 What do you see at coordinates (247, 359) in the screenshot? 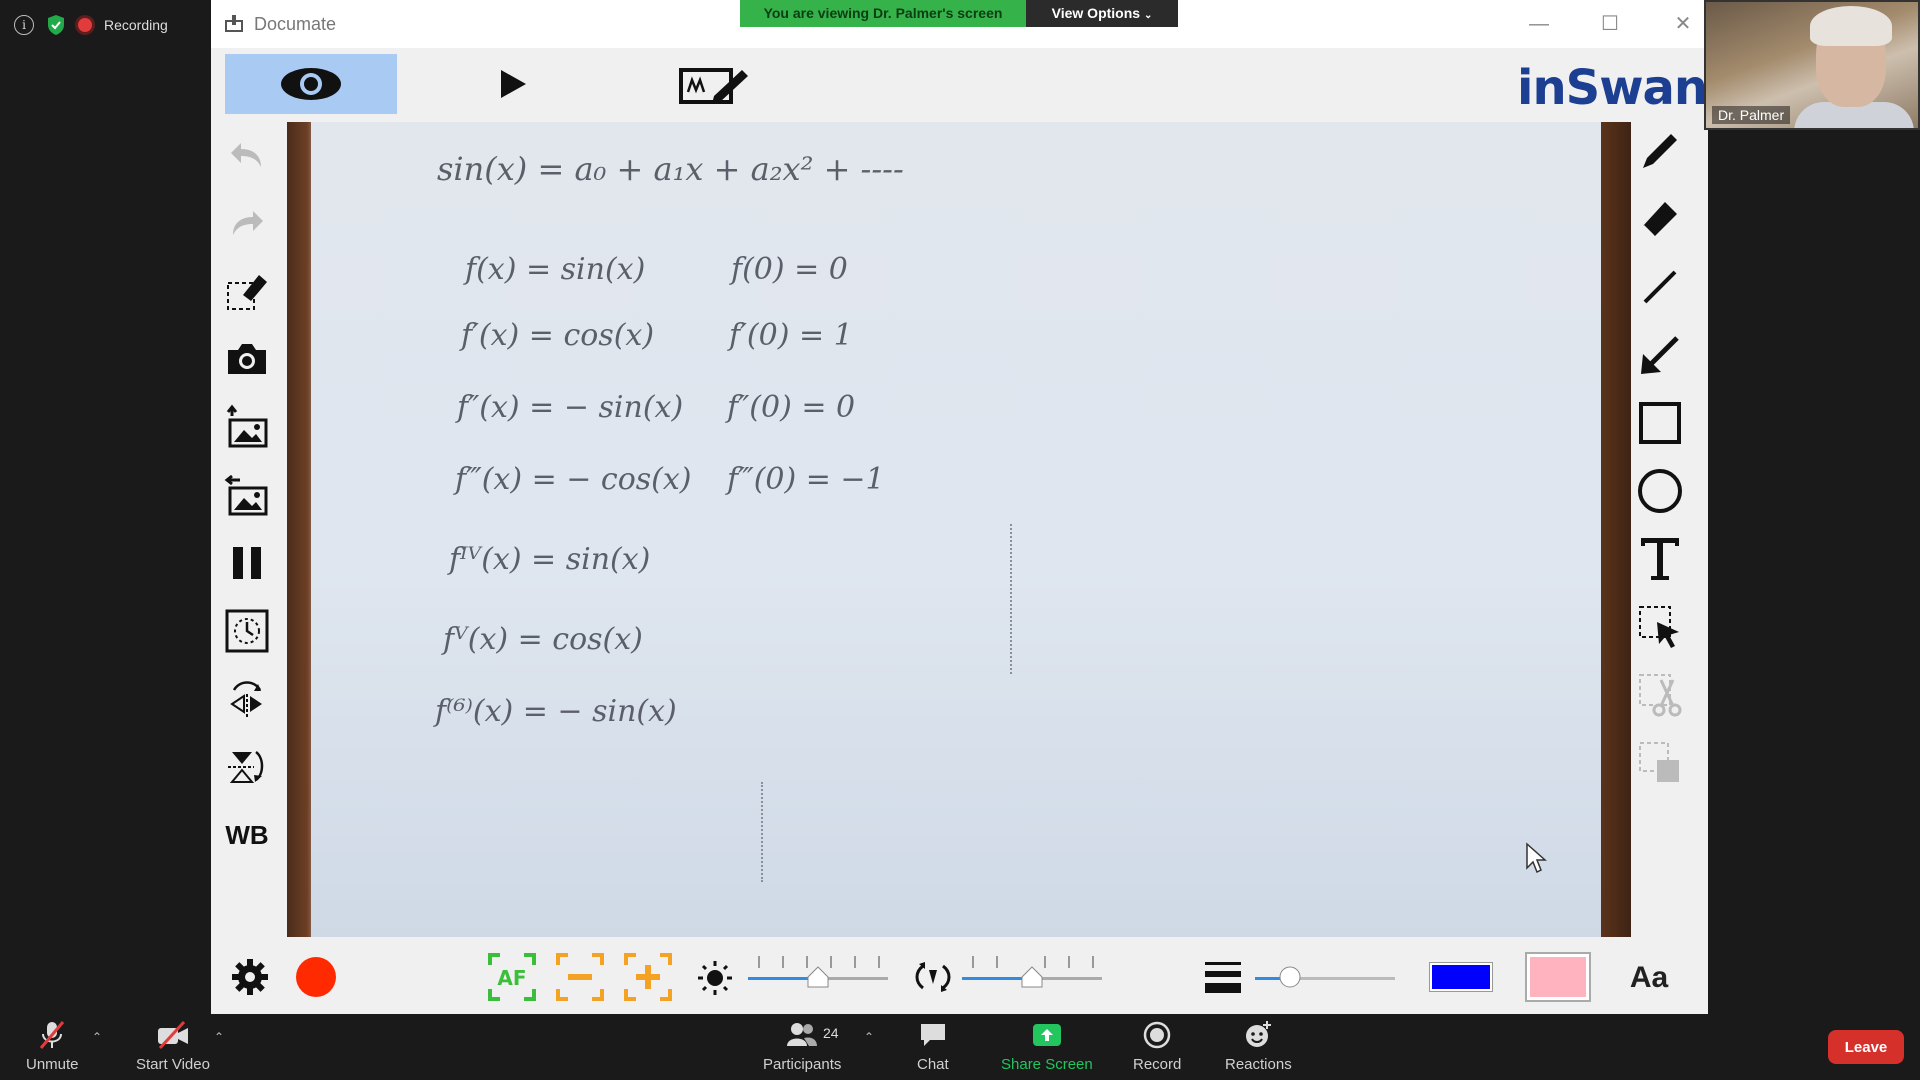
I see `snapshot-button` at bounding box center [247, 359].